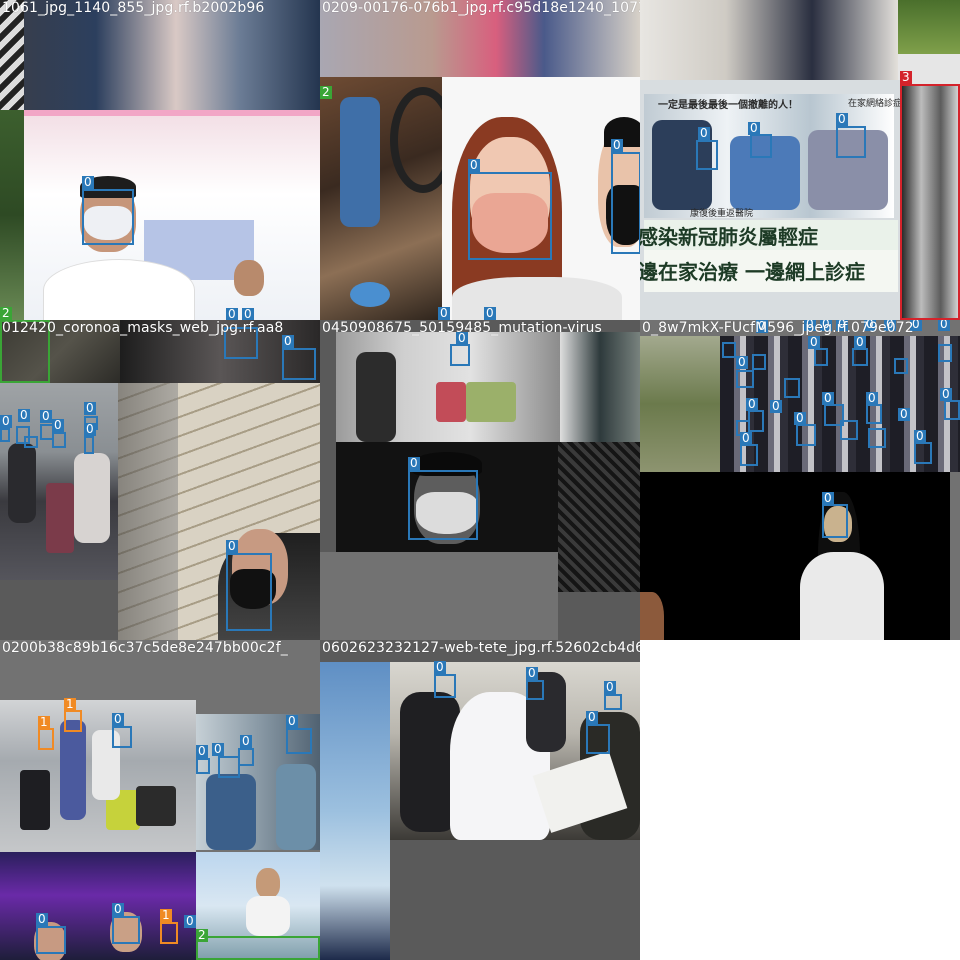 The height and width of the screenshot is (960, 960). Describe the element at coordinates (800, 800) in the screenshot. I see `tile-9-empty` at that location.